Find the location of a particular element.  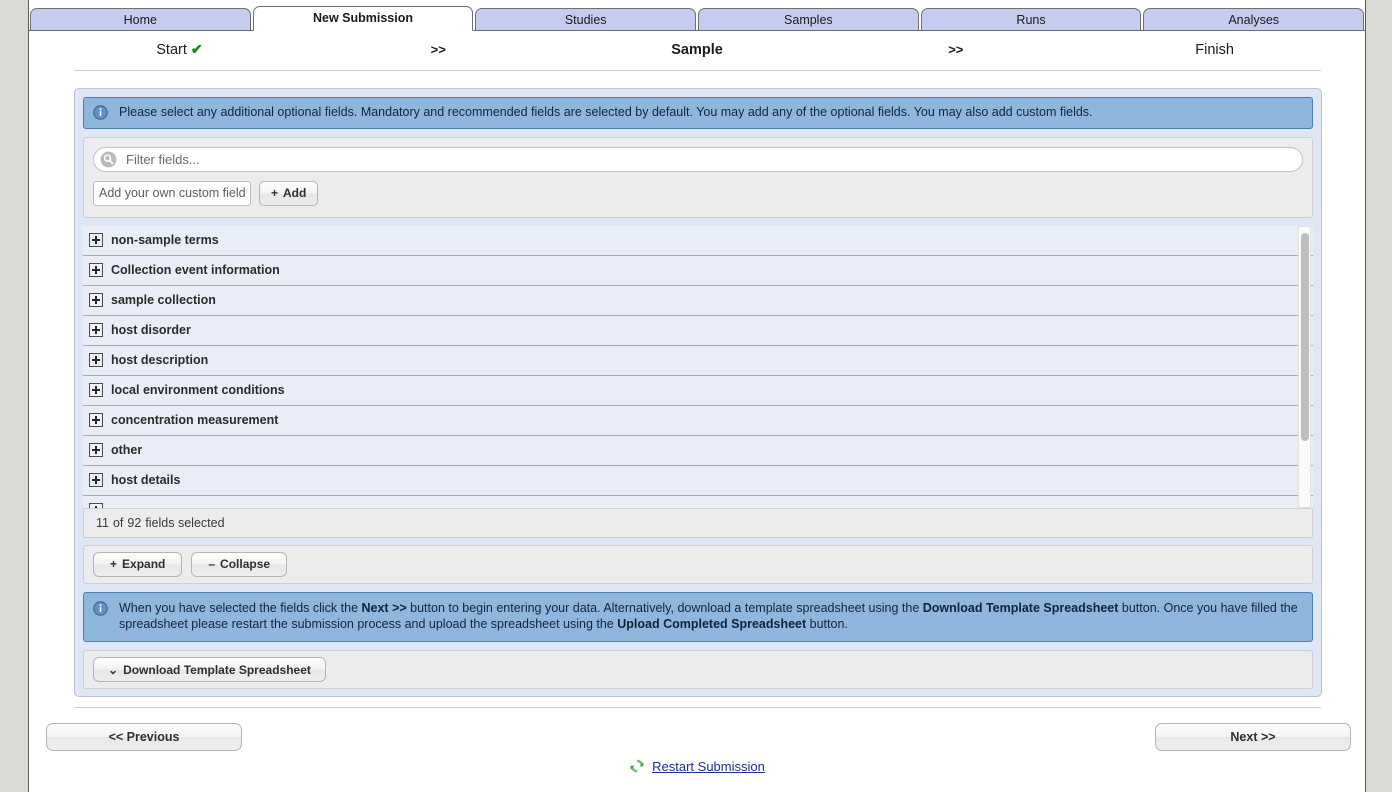

tab-label: Home is located at coordinates (140, 19).